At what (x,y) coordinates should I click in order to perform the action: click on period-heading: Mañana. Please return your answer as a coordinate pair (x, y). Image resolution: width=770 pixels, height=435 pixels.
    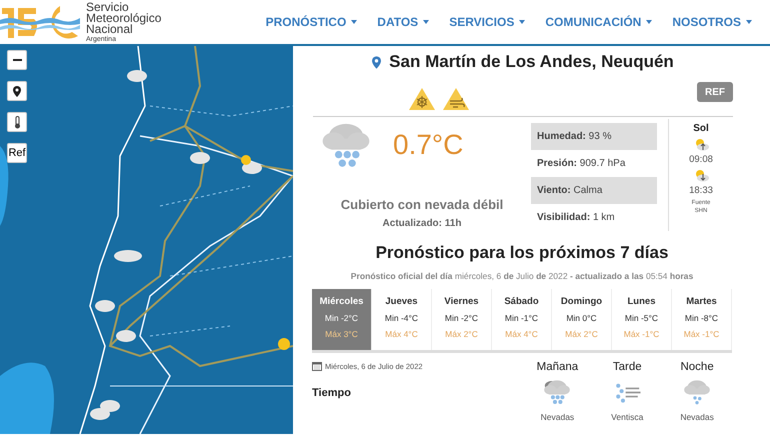
    Looking at the image, I should click on (557, 367).